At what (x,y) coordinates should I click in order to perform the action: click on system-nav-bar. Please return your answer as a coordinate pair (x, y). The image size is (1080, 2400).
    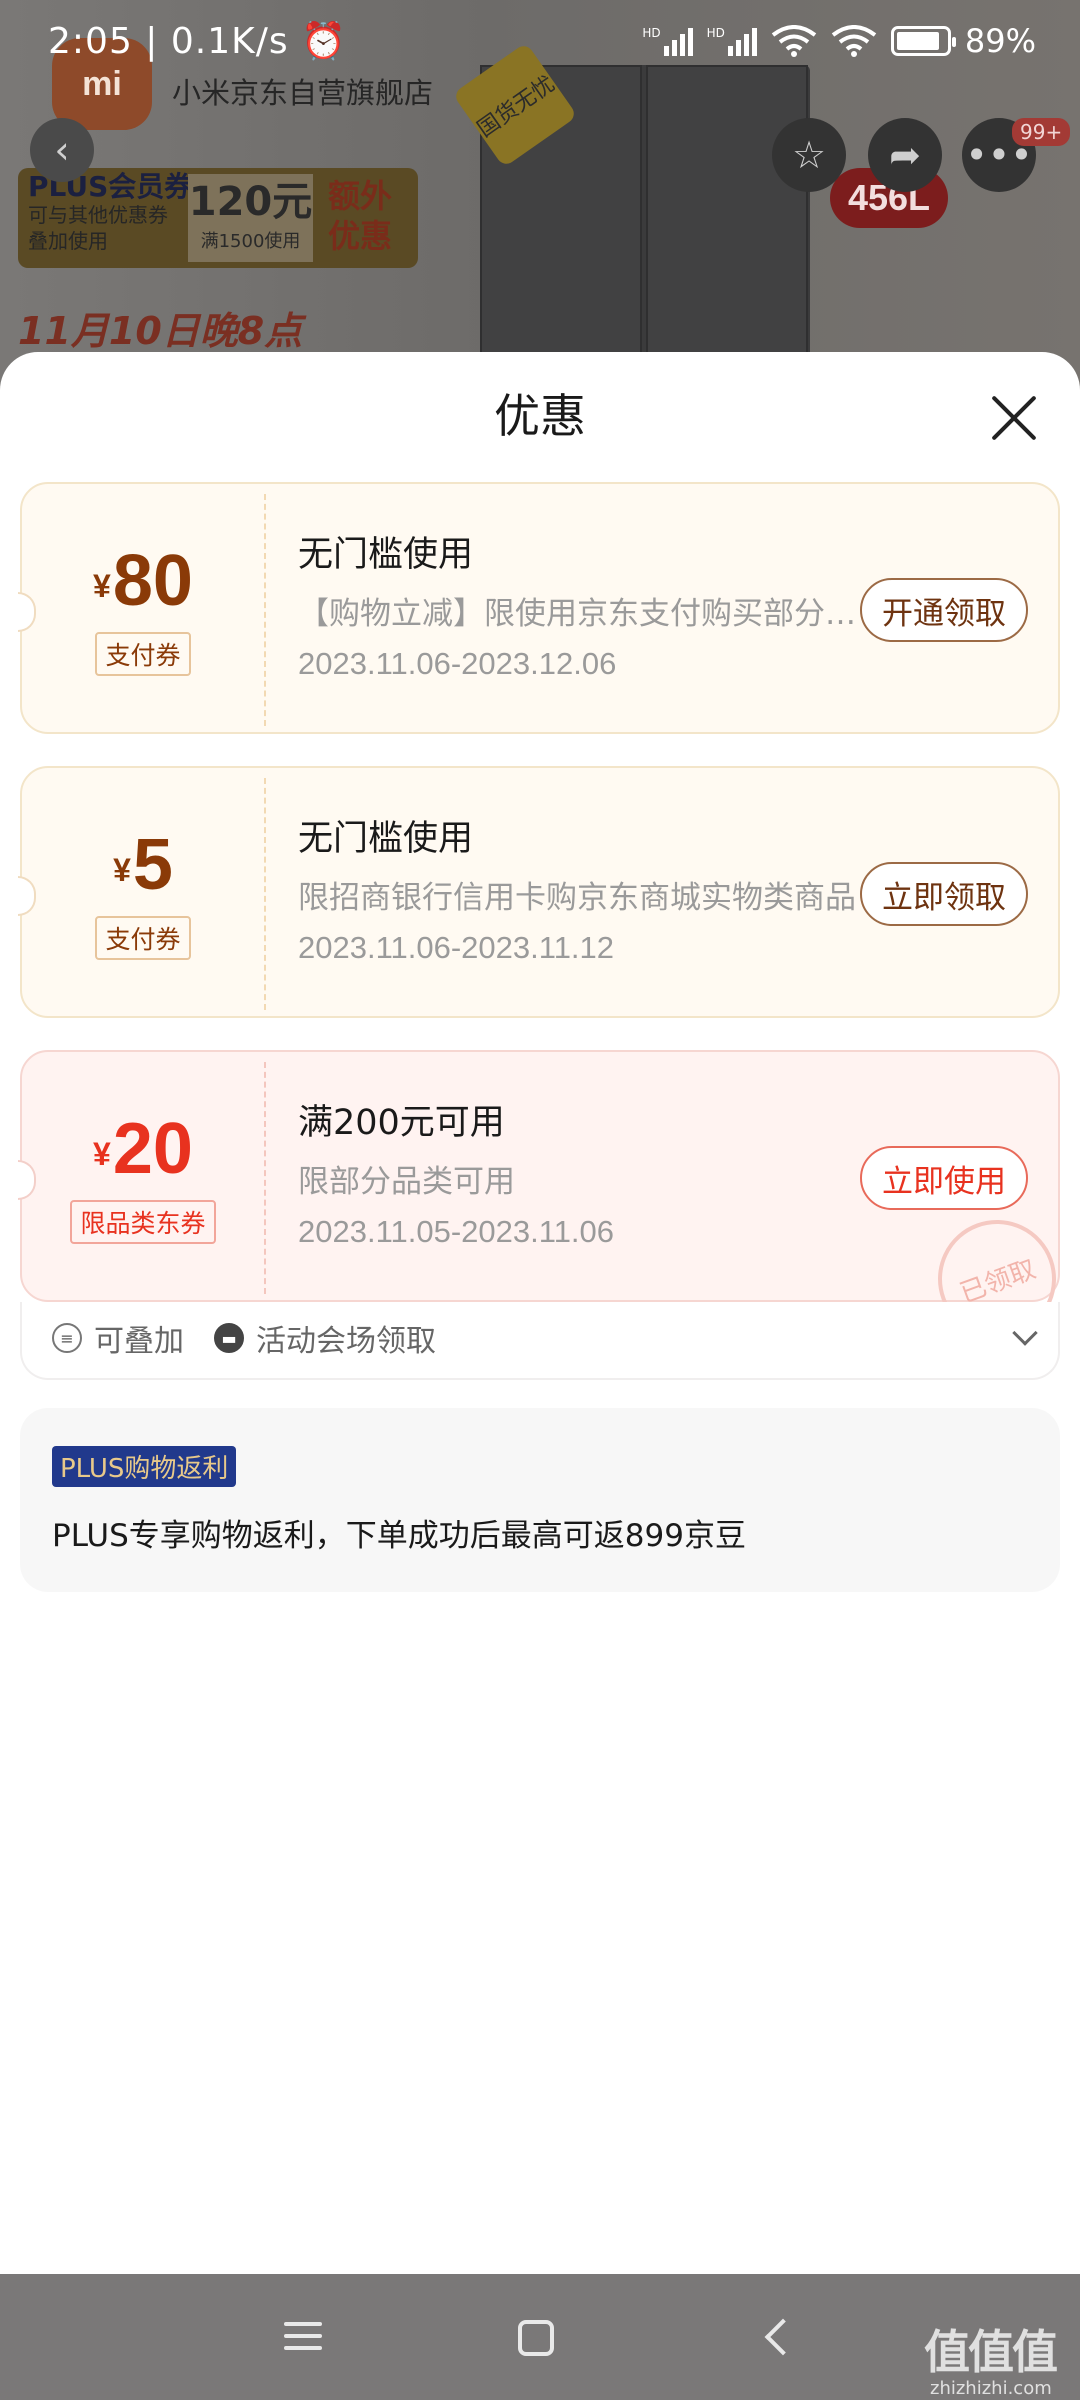
    Looking at the image, I should click on (540, 2337).